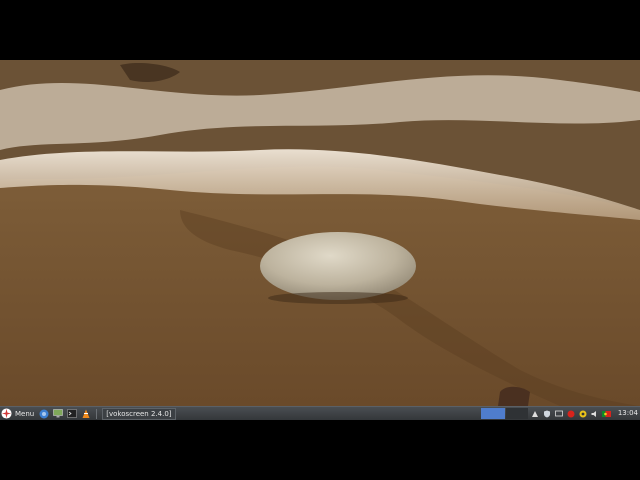  Describe the element at coordinates (517, 413) in the screenshot. I see `workspace-2-button` at that location.